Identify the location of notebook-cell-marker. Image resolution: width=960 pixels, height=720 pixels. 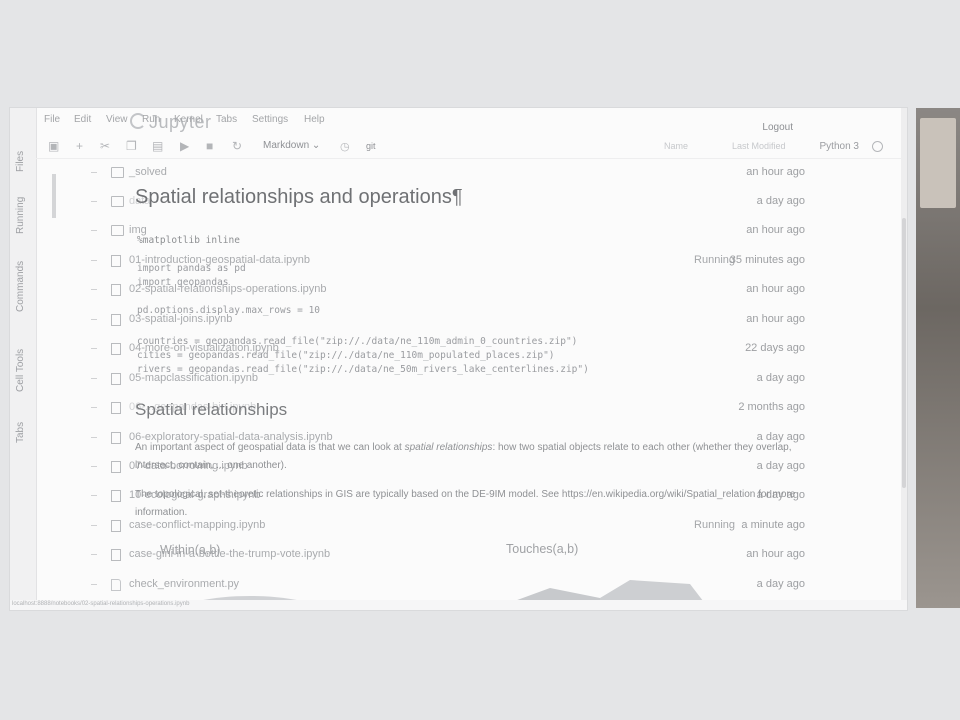
(54, 196).